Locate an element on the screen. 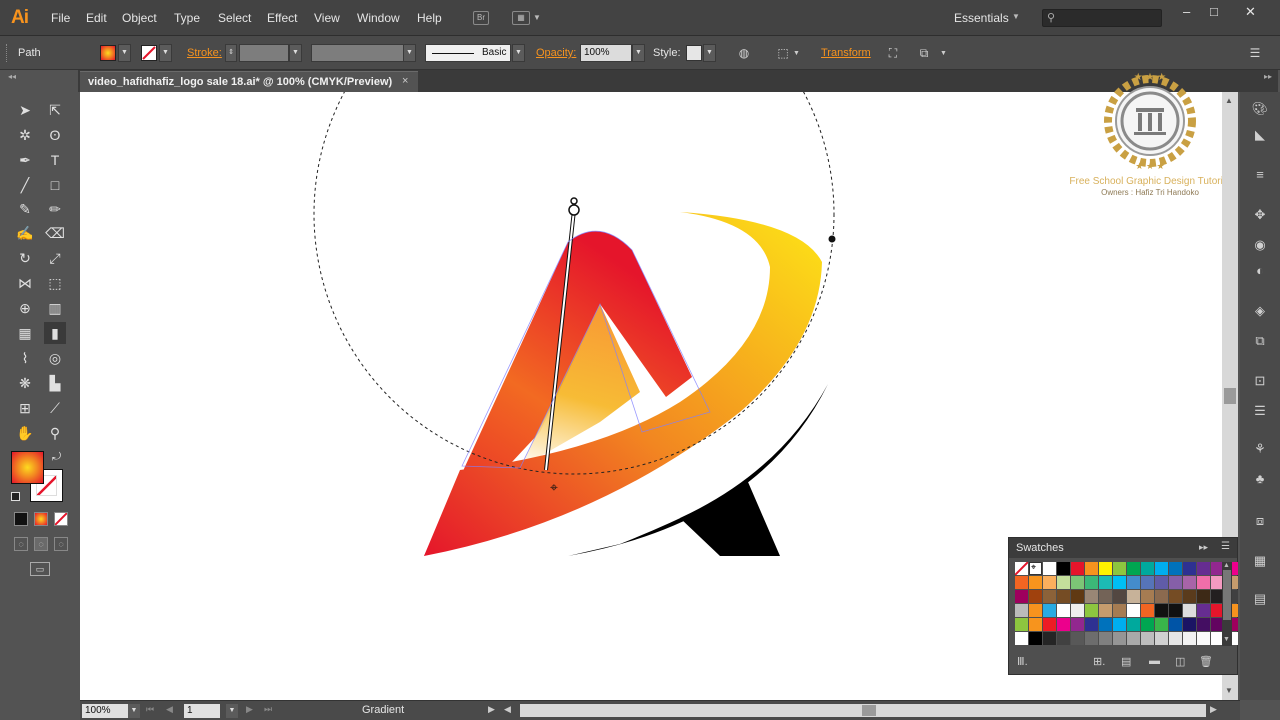 This screenshot has width=1280, height=720. scroll-down-icon: ▼ is located at coordinates (1226, 639).